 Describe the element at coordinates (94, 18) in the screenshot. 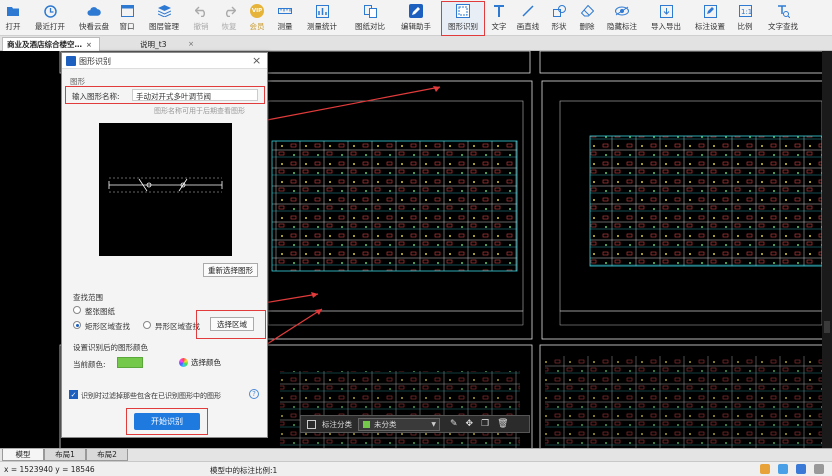

I see `cloud-button: 快看云盘` at that location.